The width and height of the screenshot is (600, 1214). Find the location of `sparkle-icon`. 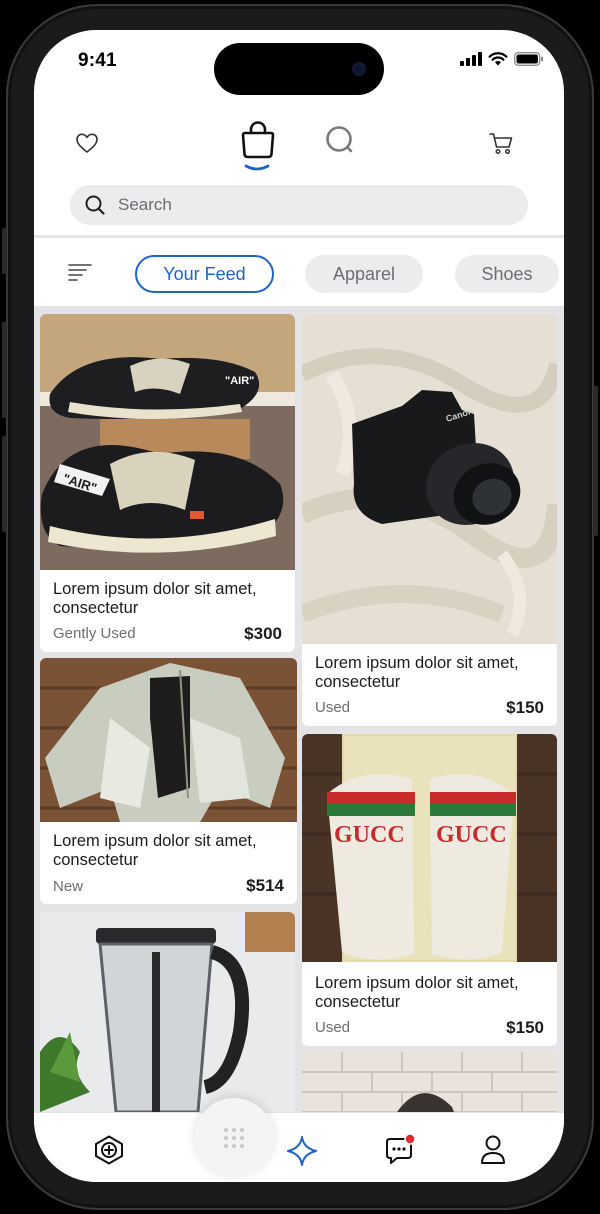

sparkle-icon is located at coordinates (302, 1151).